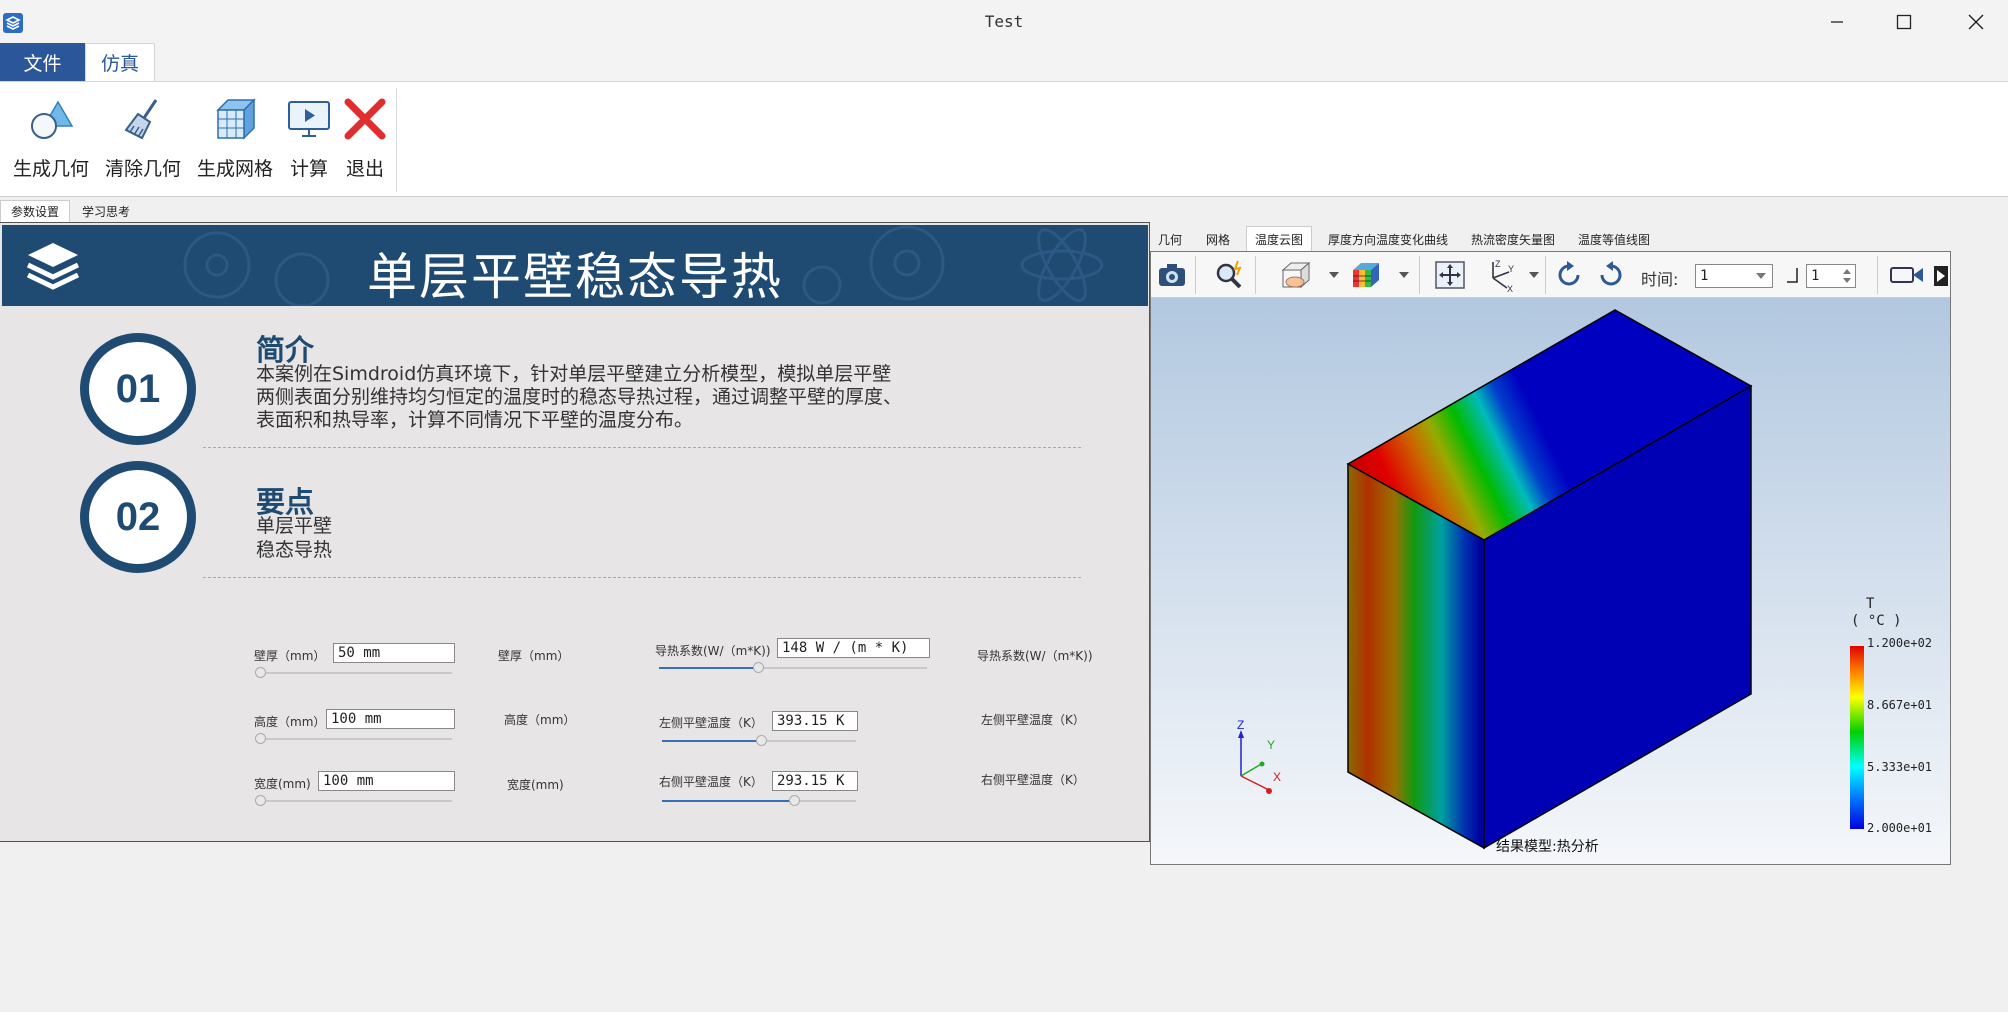 Image resolution: width=2008 pixels, height=1012 pixels. Describe the element at coordinates (793, 667) in the screenshot. I see `conductivity-slider` at that location.